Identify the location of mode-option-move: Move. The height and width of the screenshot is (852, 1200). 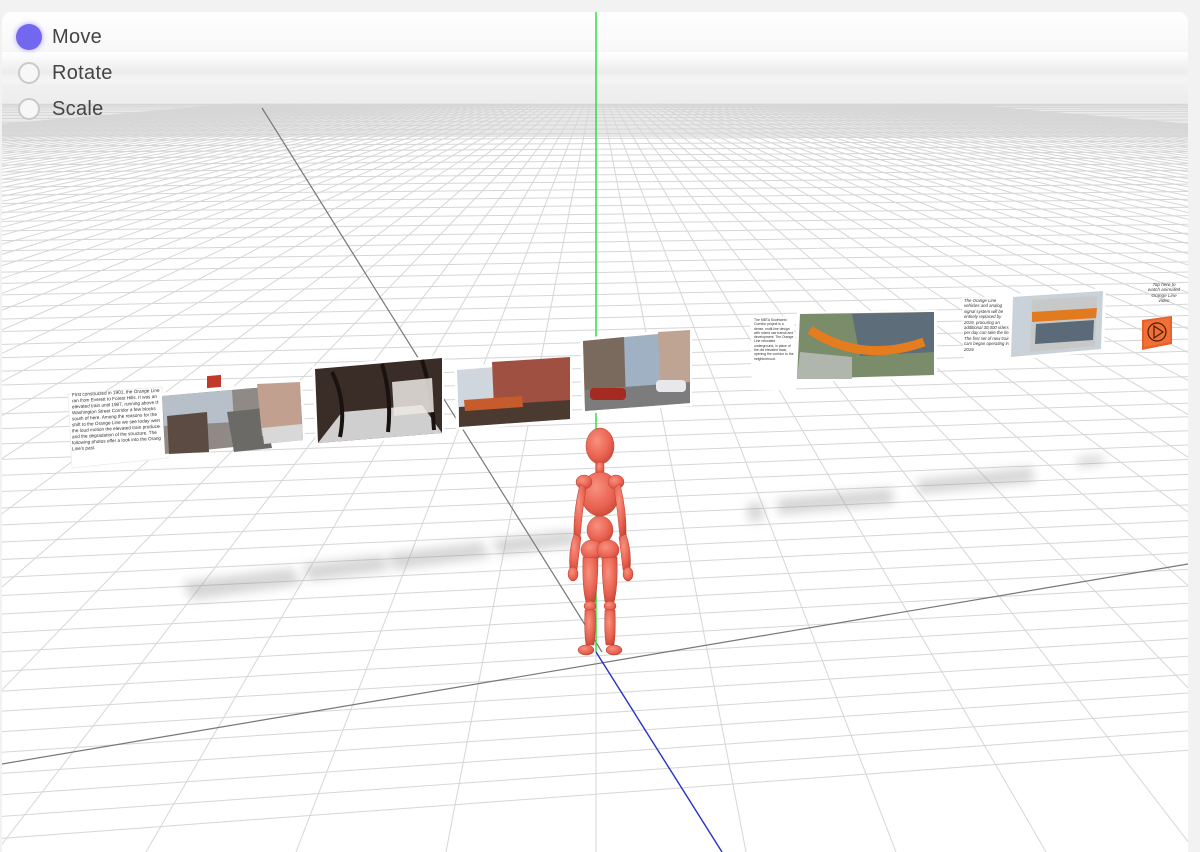
(64, 37).